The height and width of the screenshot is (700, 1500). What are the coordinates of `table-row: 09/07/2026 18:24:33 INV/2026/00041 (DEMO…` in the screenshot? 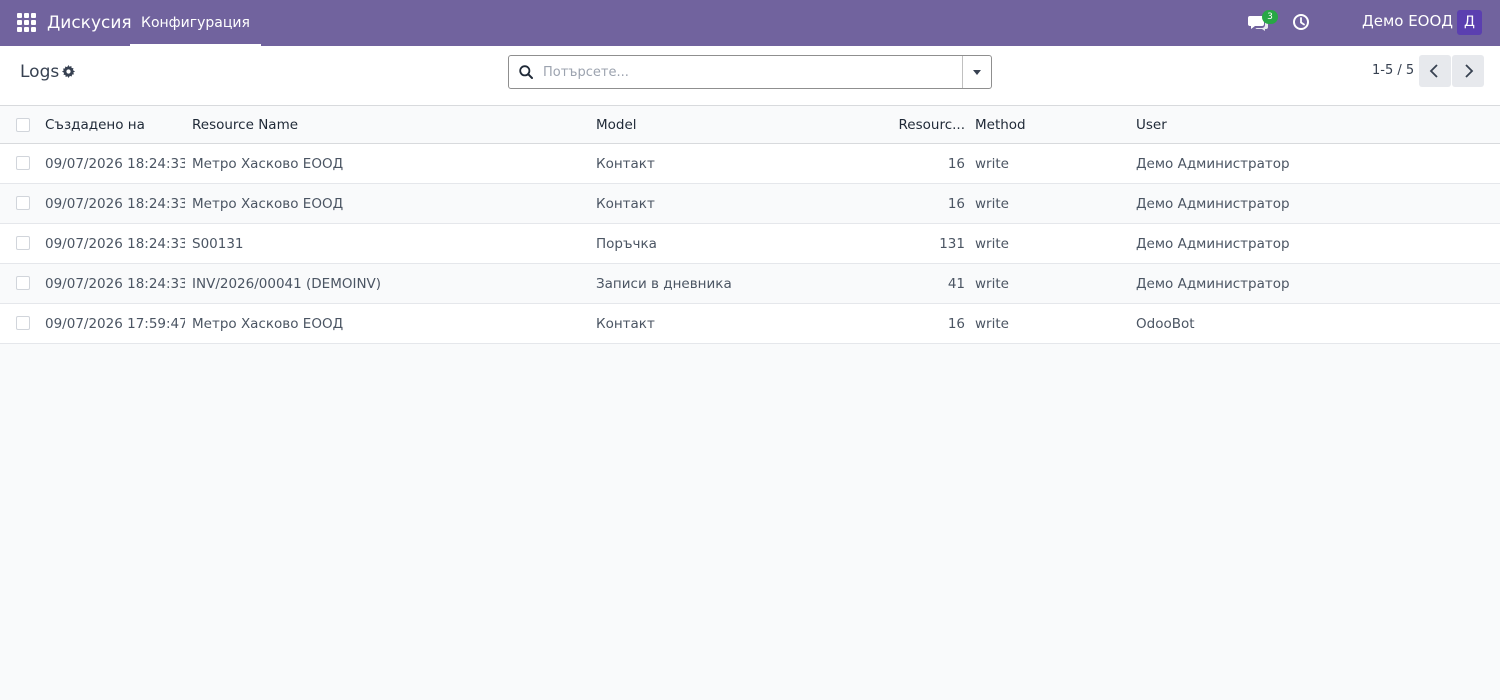 It's located at (750, 284).